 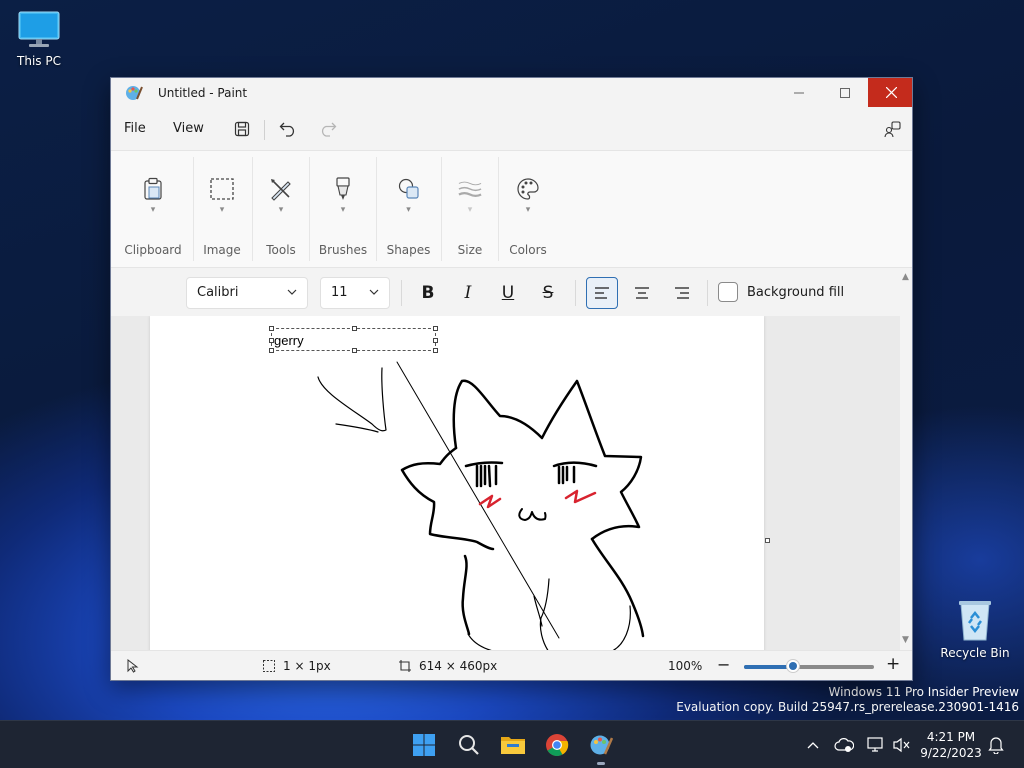 What do you see at coordinates (793, 666) in the screenshot?
I see `zoom-slider-thumb` at bounding box center [793, 666].